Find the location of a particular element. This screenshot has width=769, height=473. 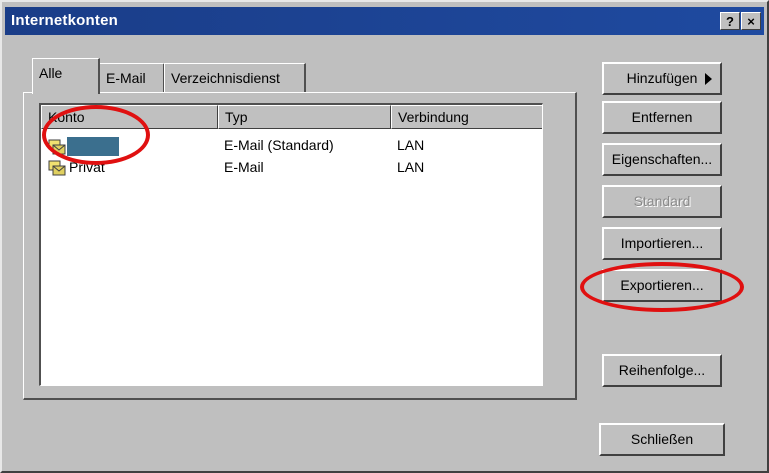

close-button: Schließen is located at coordinates (662, 439).